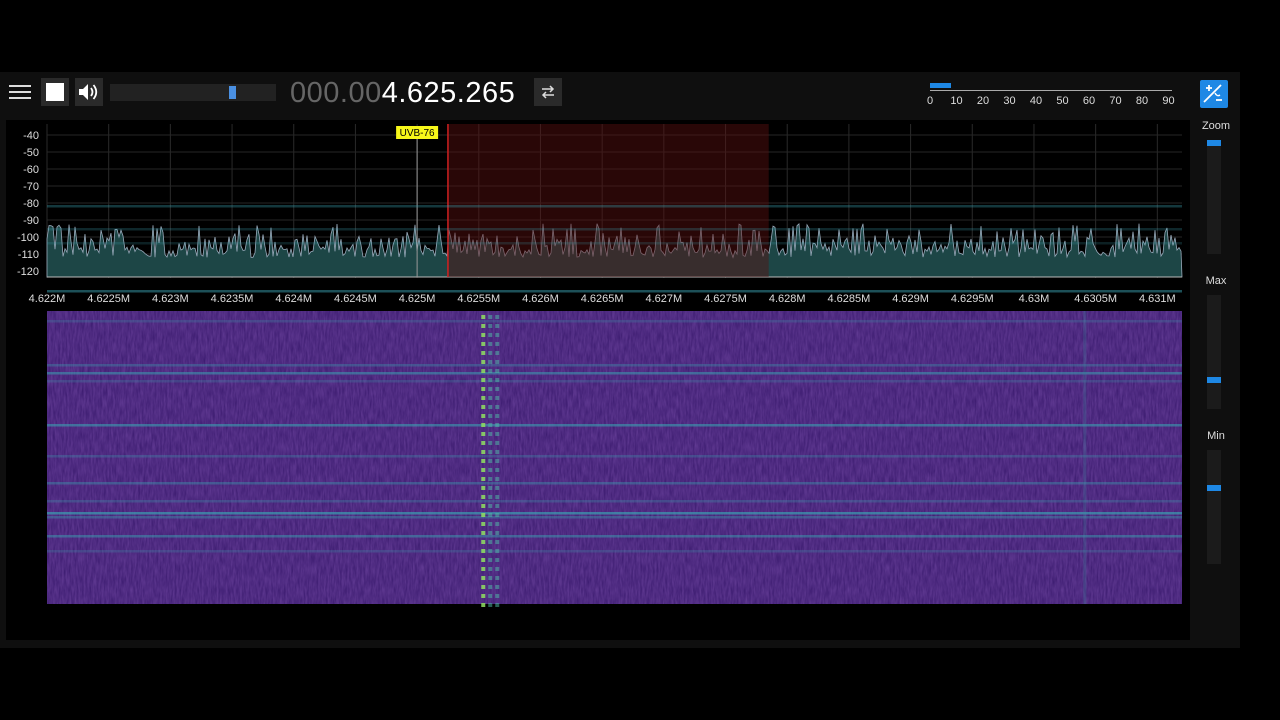 The height and width of the screenshot is (720, 1280). What do you see at coordinates (620, 93) in the screenshot?
I see `toolbar: 000.004.625.265 0 10 20 30 40 50 60 70 80 90` at bounding box center [620, 93].